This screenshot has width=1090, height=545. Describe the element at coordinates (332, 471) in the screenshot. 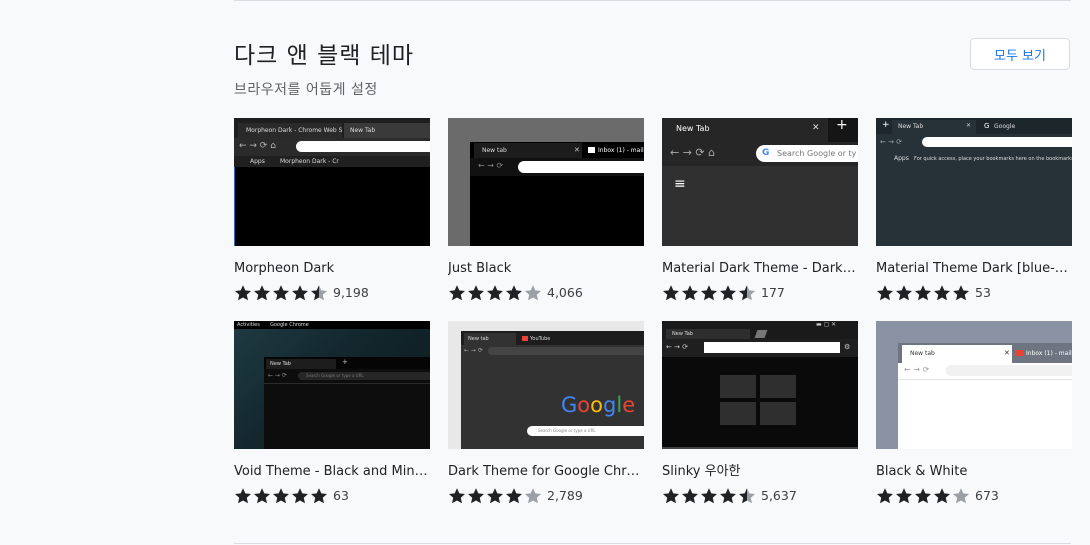

I see `theme-name: Void Theme - Black and Minimal` at that location.